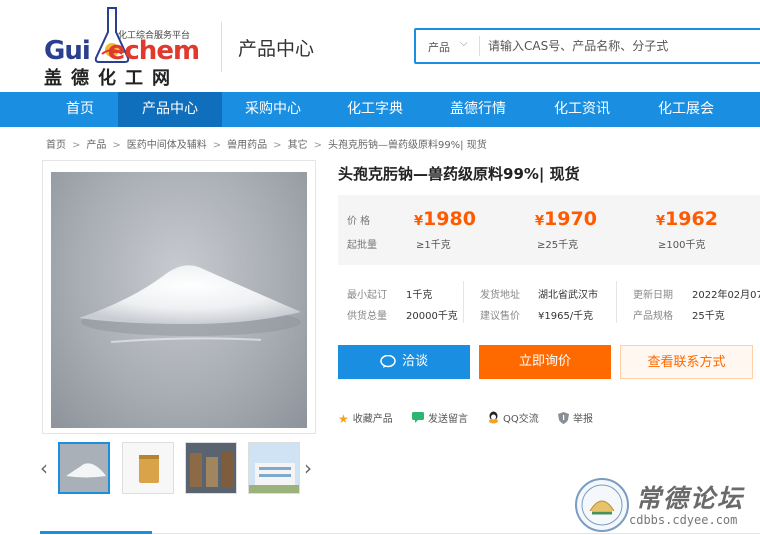  I want to click on tab-active-indicator, so click(96, 532).